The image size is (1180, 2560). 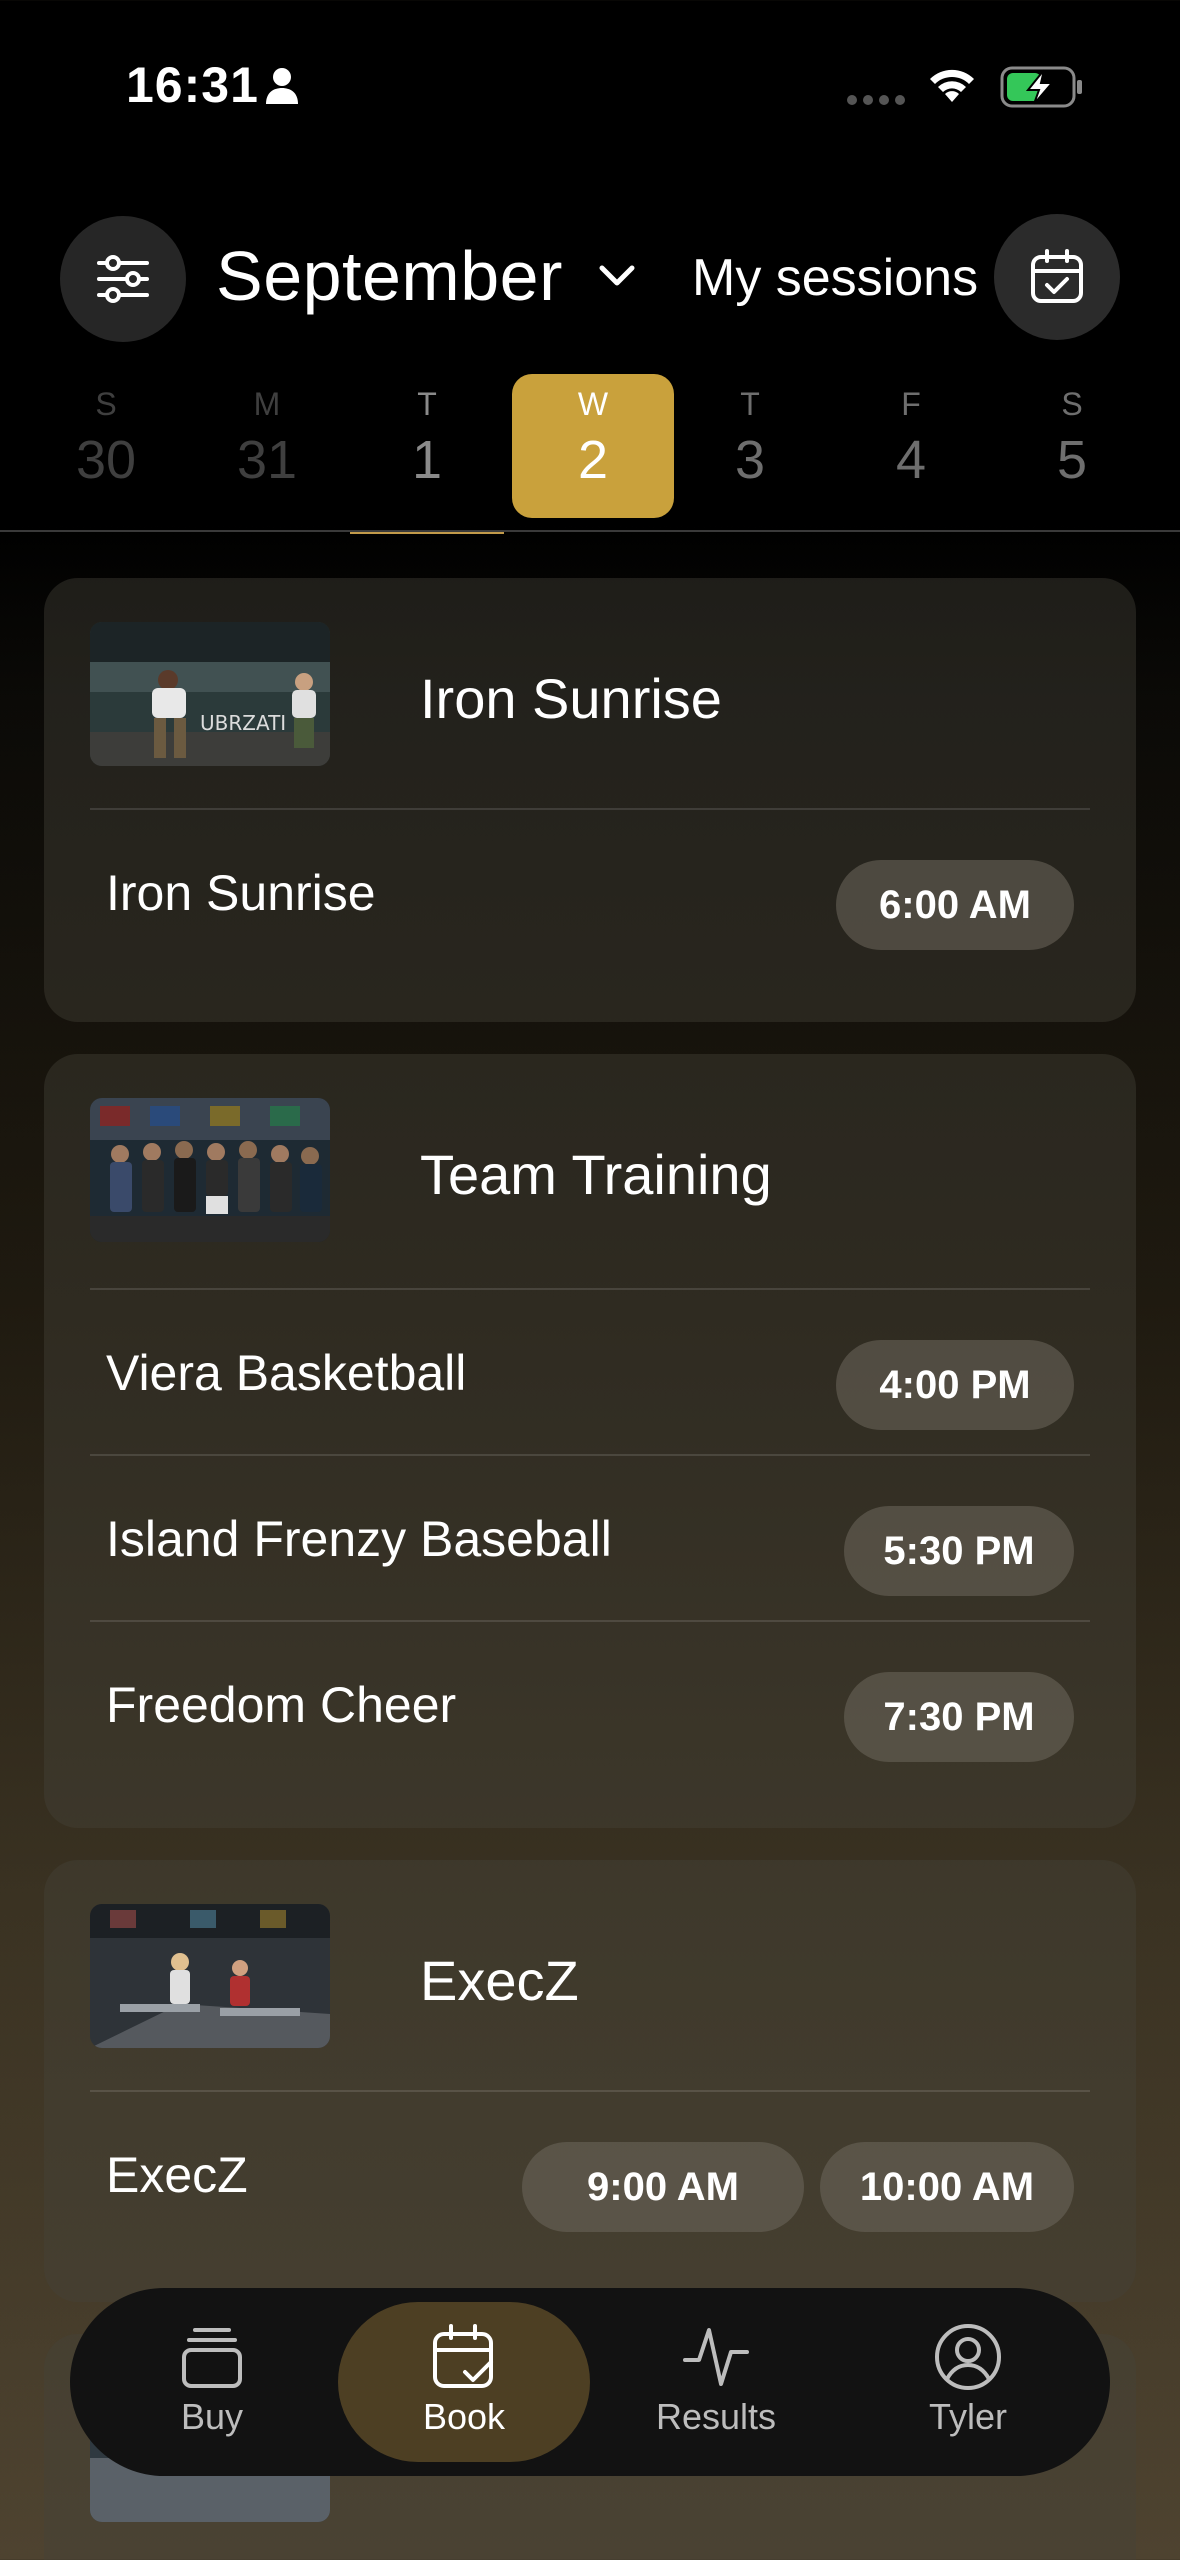 I want to click on filter-button, so click(x=123, y=279).